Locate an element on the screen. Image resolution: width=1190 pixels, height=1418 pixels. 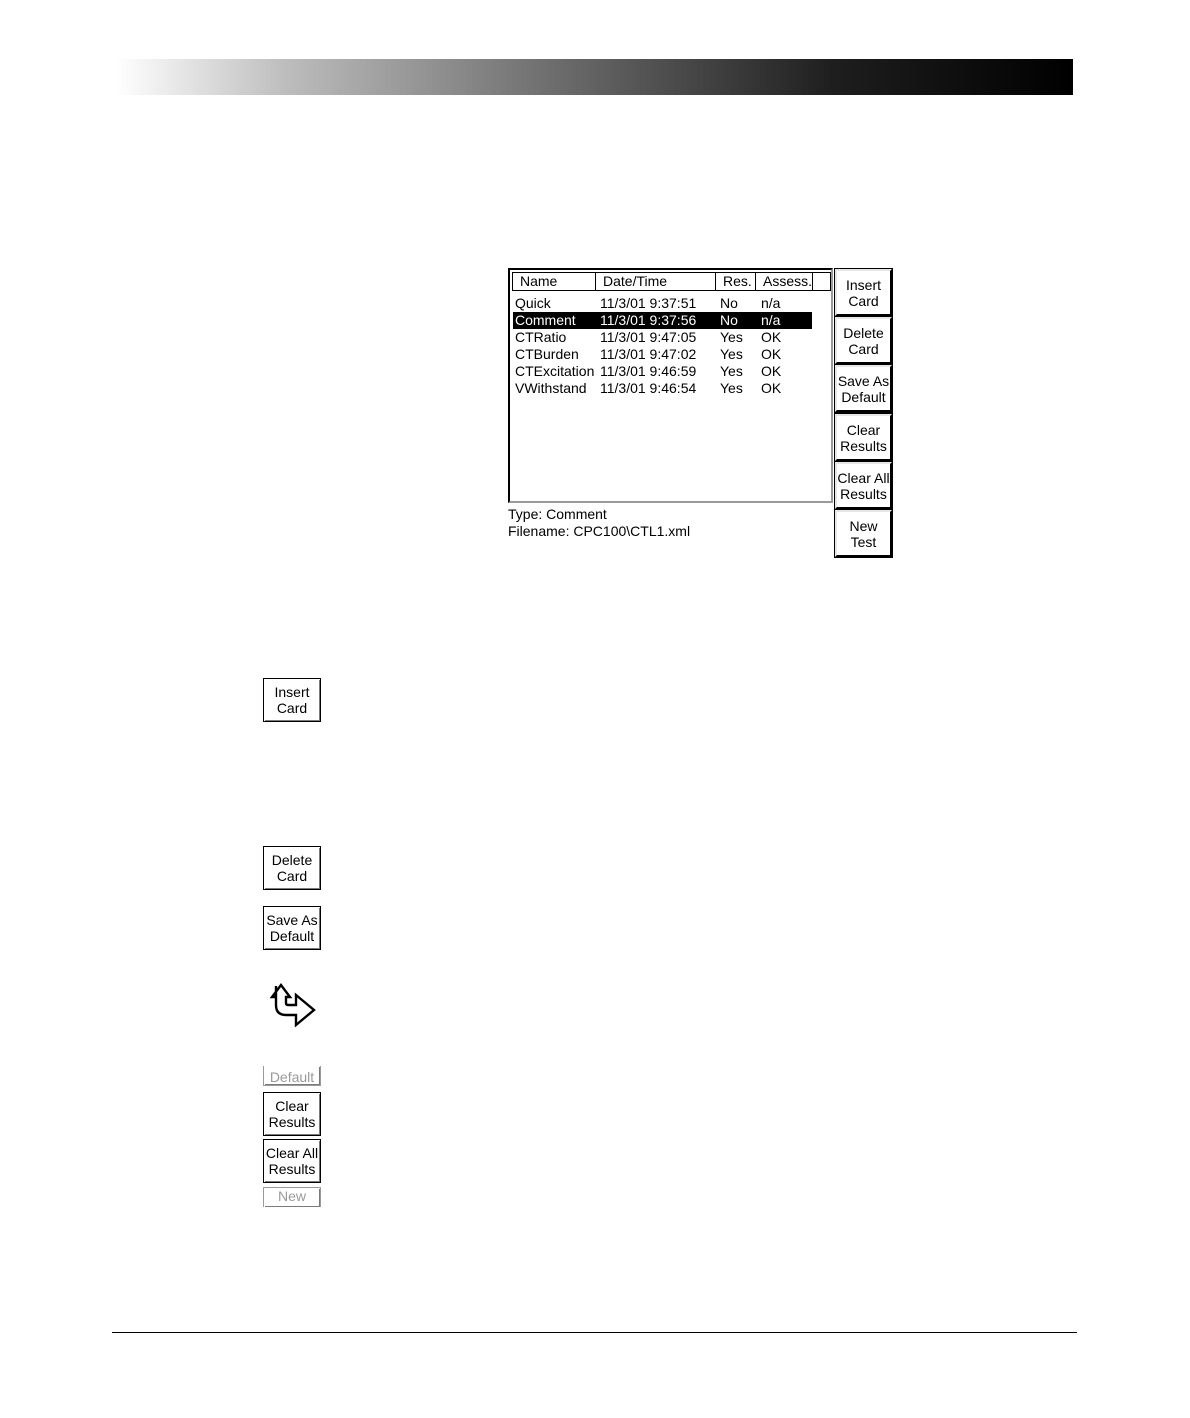
hint-arrow-icon is located at coordinates (292, 1005).